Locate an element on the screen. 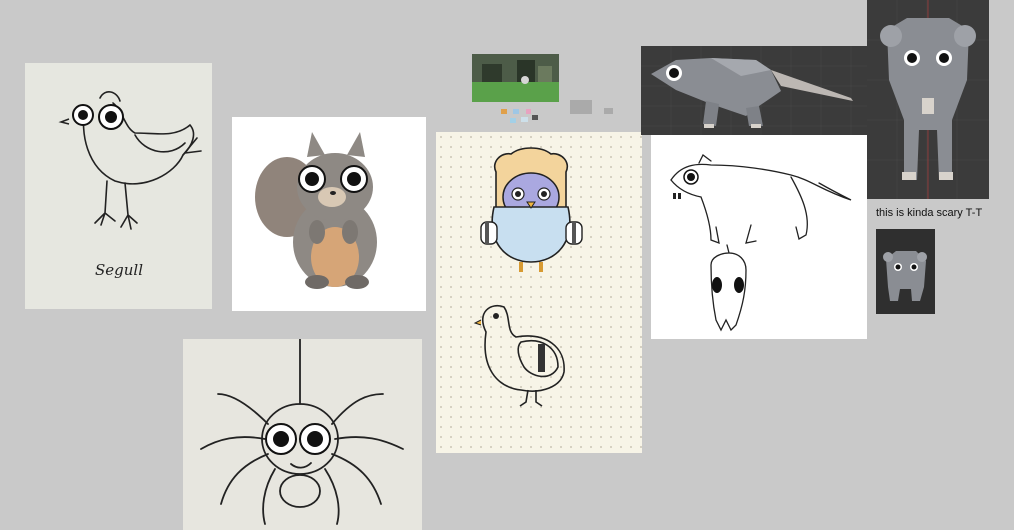 The height and width of the screenshot is (530, 1014). squirrel-drawing-card is located at coordinates (329, 214).